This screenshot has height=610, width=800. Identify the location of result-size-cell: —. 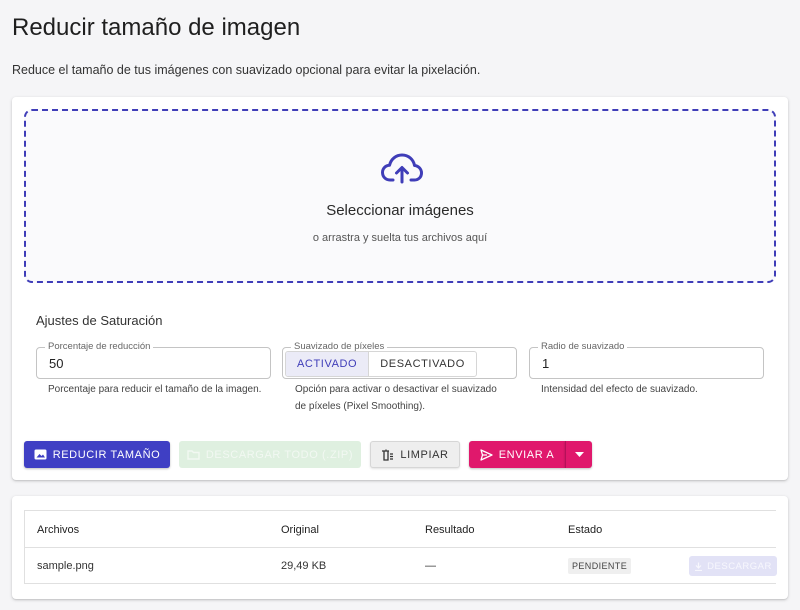
(430, 566).